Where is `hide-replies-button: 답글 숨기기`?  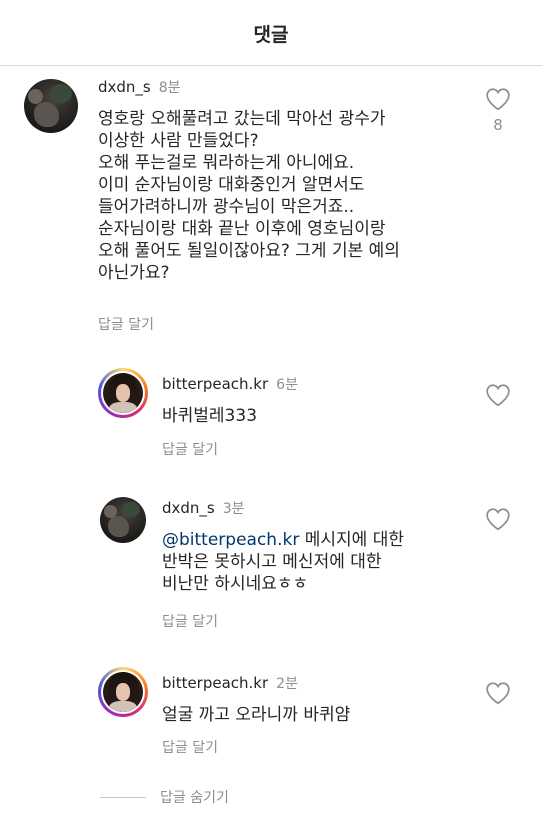
hide-replies-button: 답글 숨기기 is located at coordinates (164, 797).